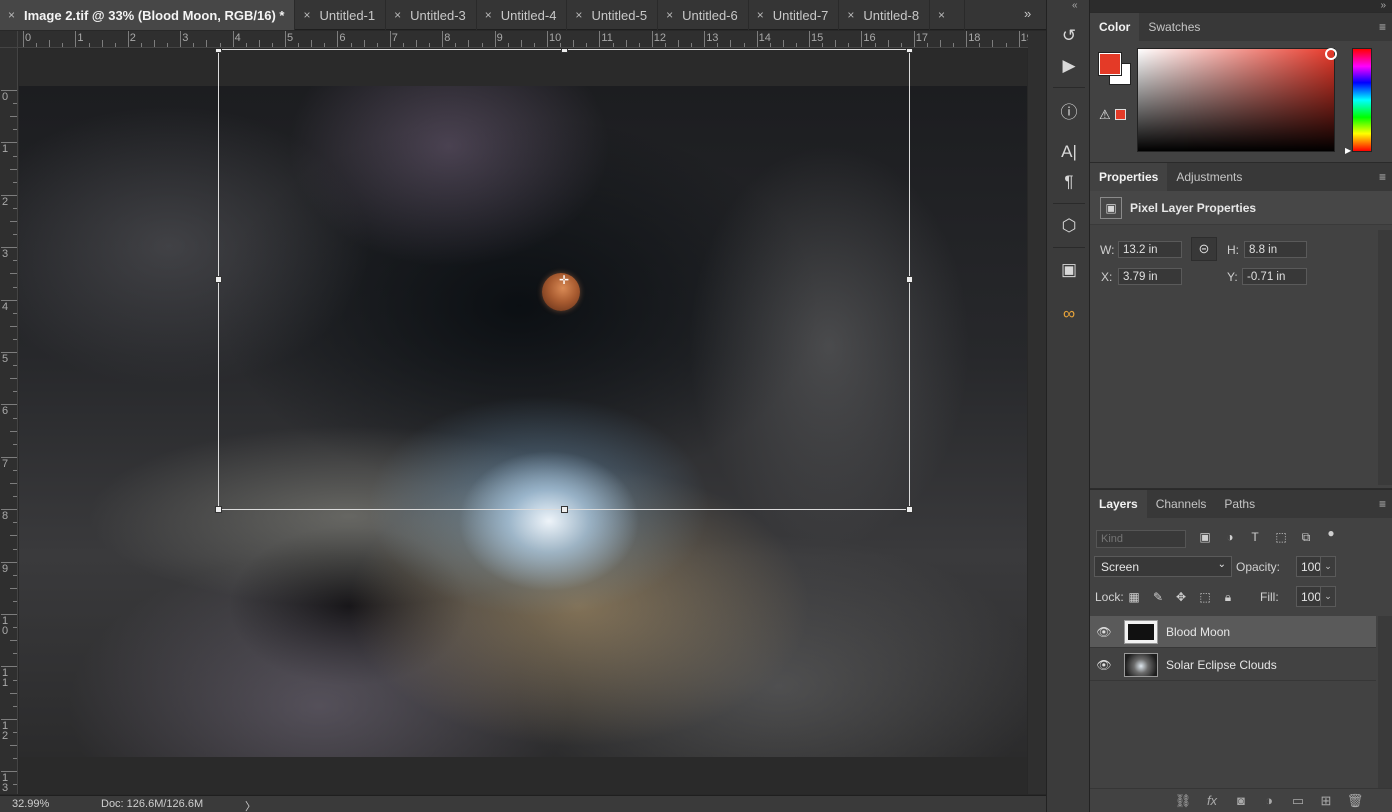  I want to click on filter-toggle-icon: ●, so click(1331, 534).